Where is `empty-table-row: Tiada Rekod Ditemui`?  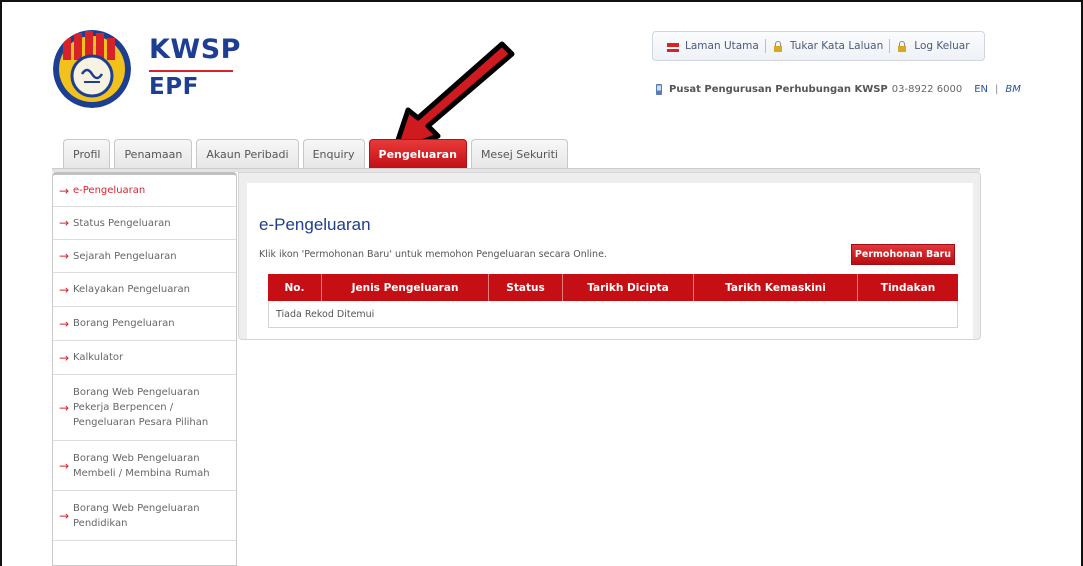
empty-table-row: Tiada Rekod Ditemui is located at coordinates (613, 314).